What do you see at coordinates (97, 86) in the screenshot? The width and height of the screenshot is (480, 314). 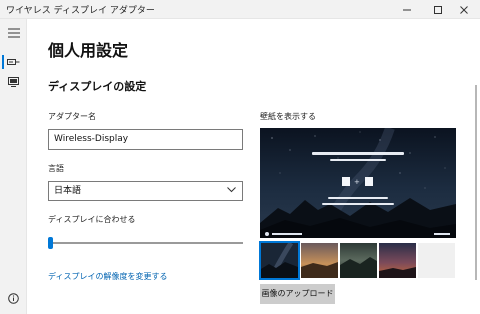 I see `section-title: ディスプレイの設定` at bounding box center [97, 86].